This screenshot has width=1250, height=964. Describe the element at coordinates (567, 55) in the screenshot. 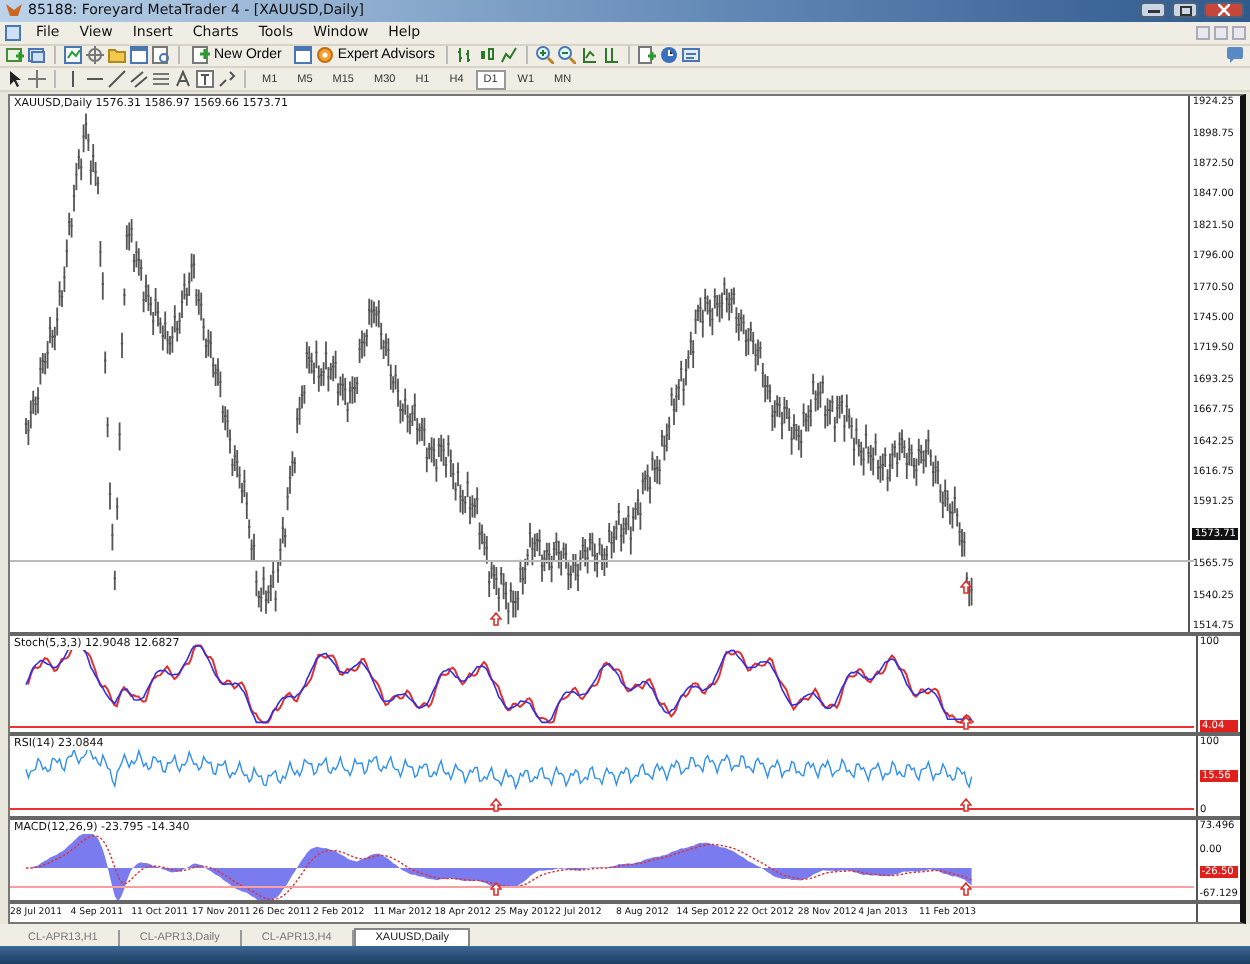

I see `zoom-out-icon` at that location.